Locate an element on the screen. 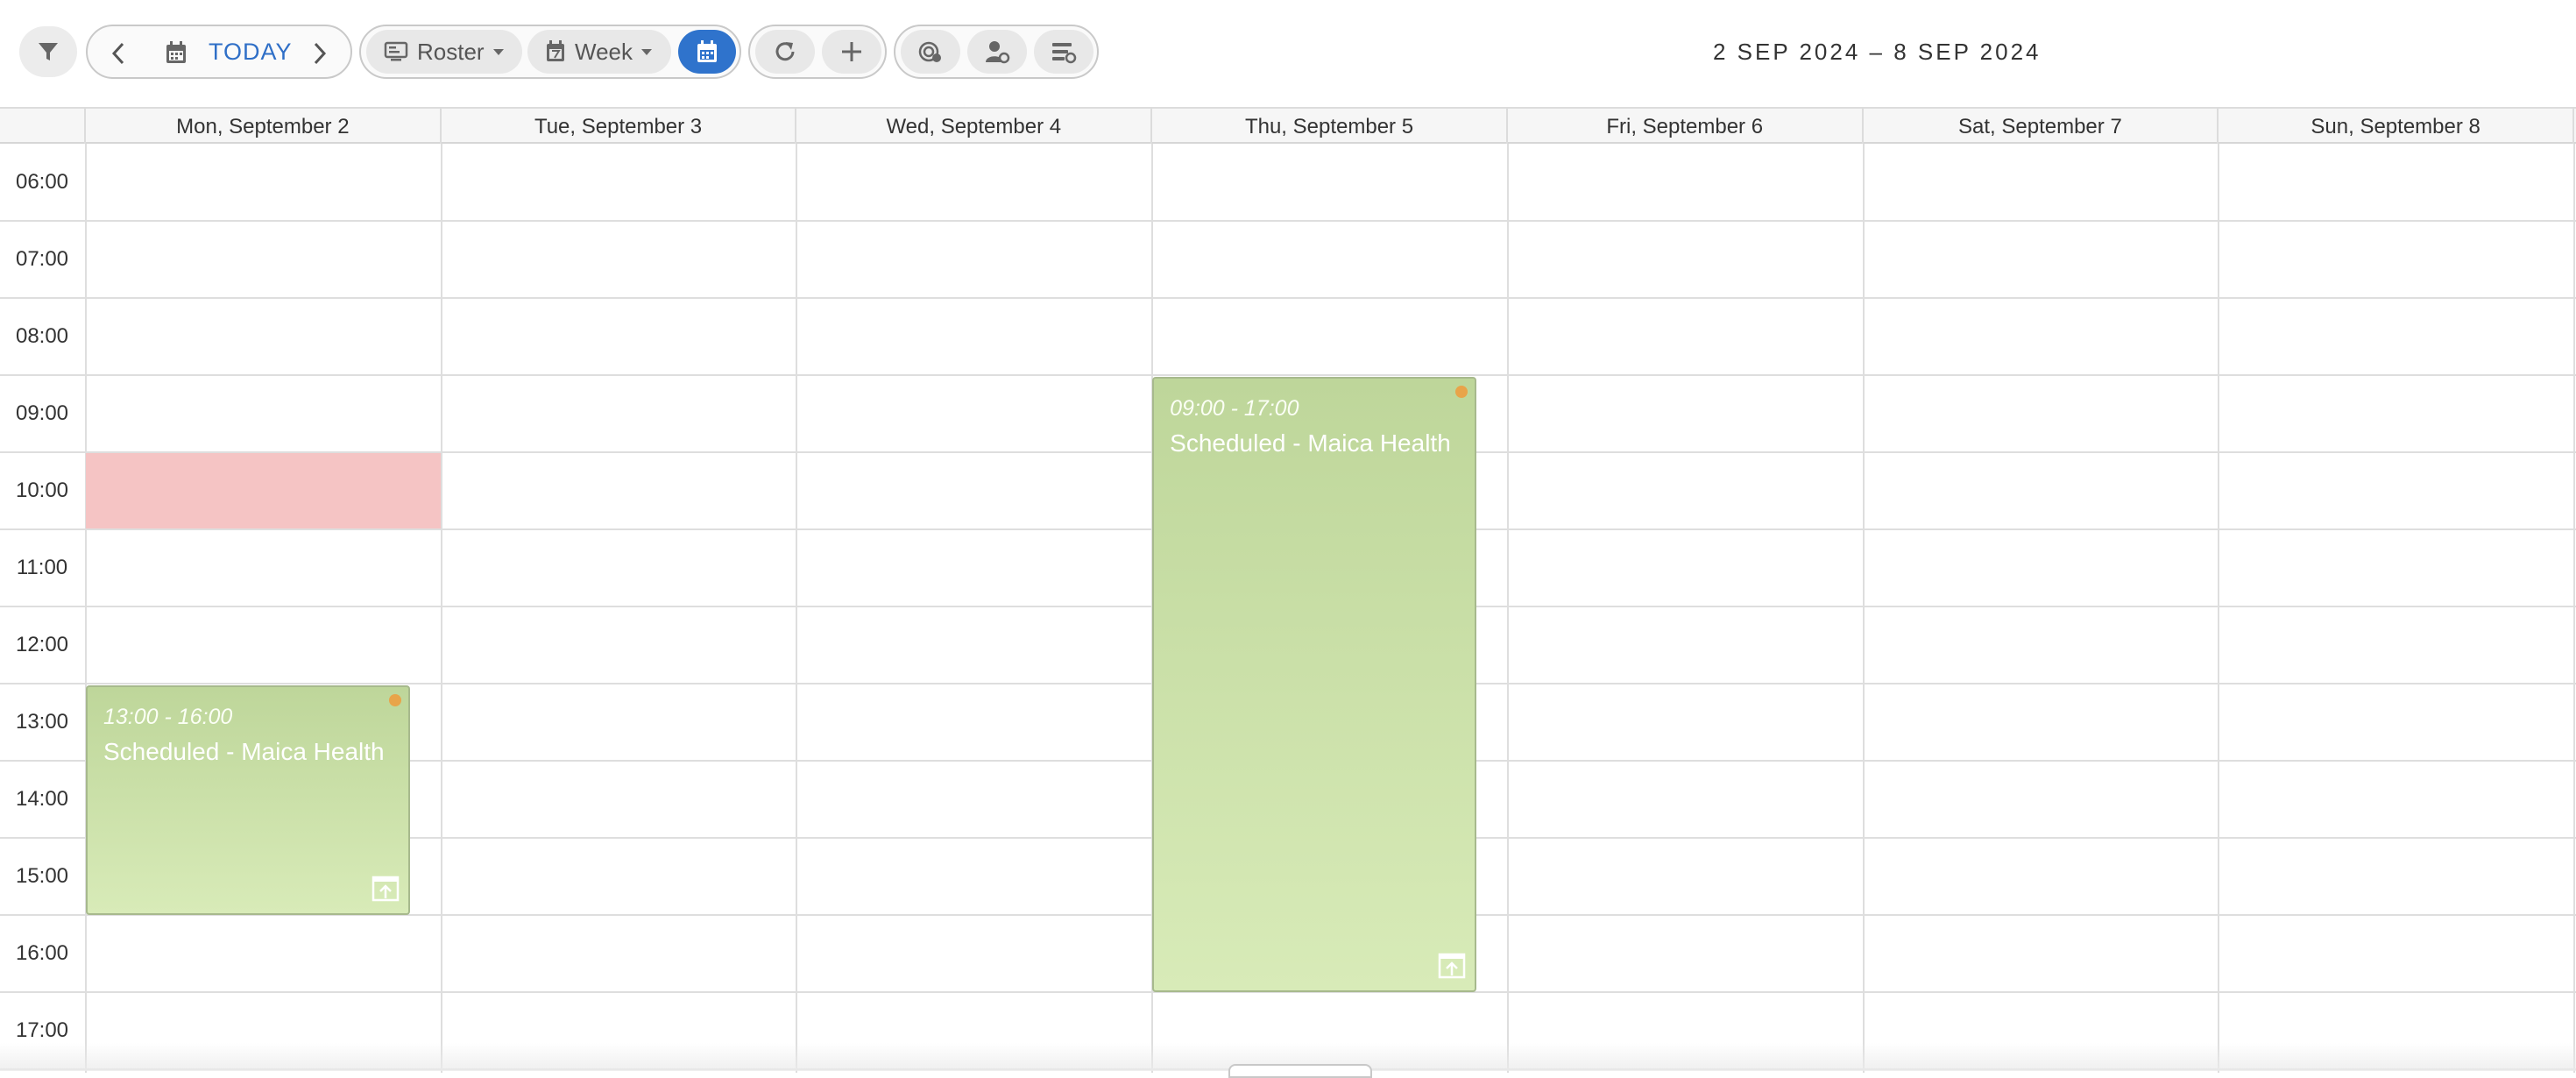 The width and height of the screenshot is (2576, 1078). scroll-handle is located at coordinates (1300, 1071).